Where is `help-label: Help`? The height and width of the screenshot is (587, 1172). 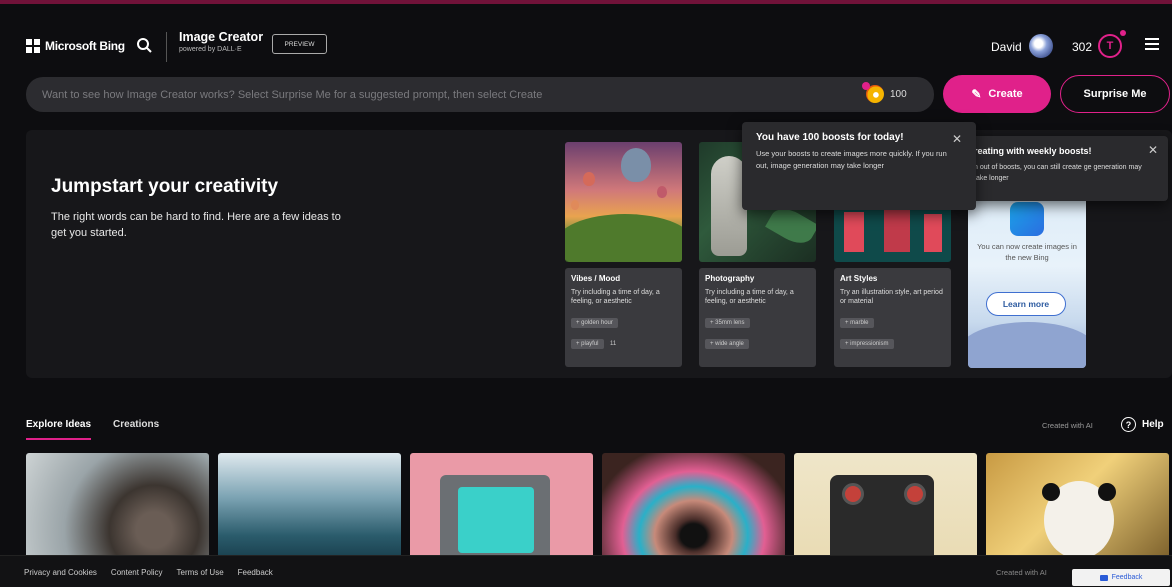 help-label: Help is located at coordinates (1153, 424).